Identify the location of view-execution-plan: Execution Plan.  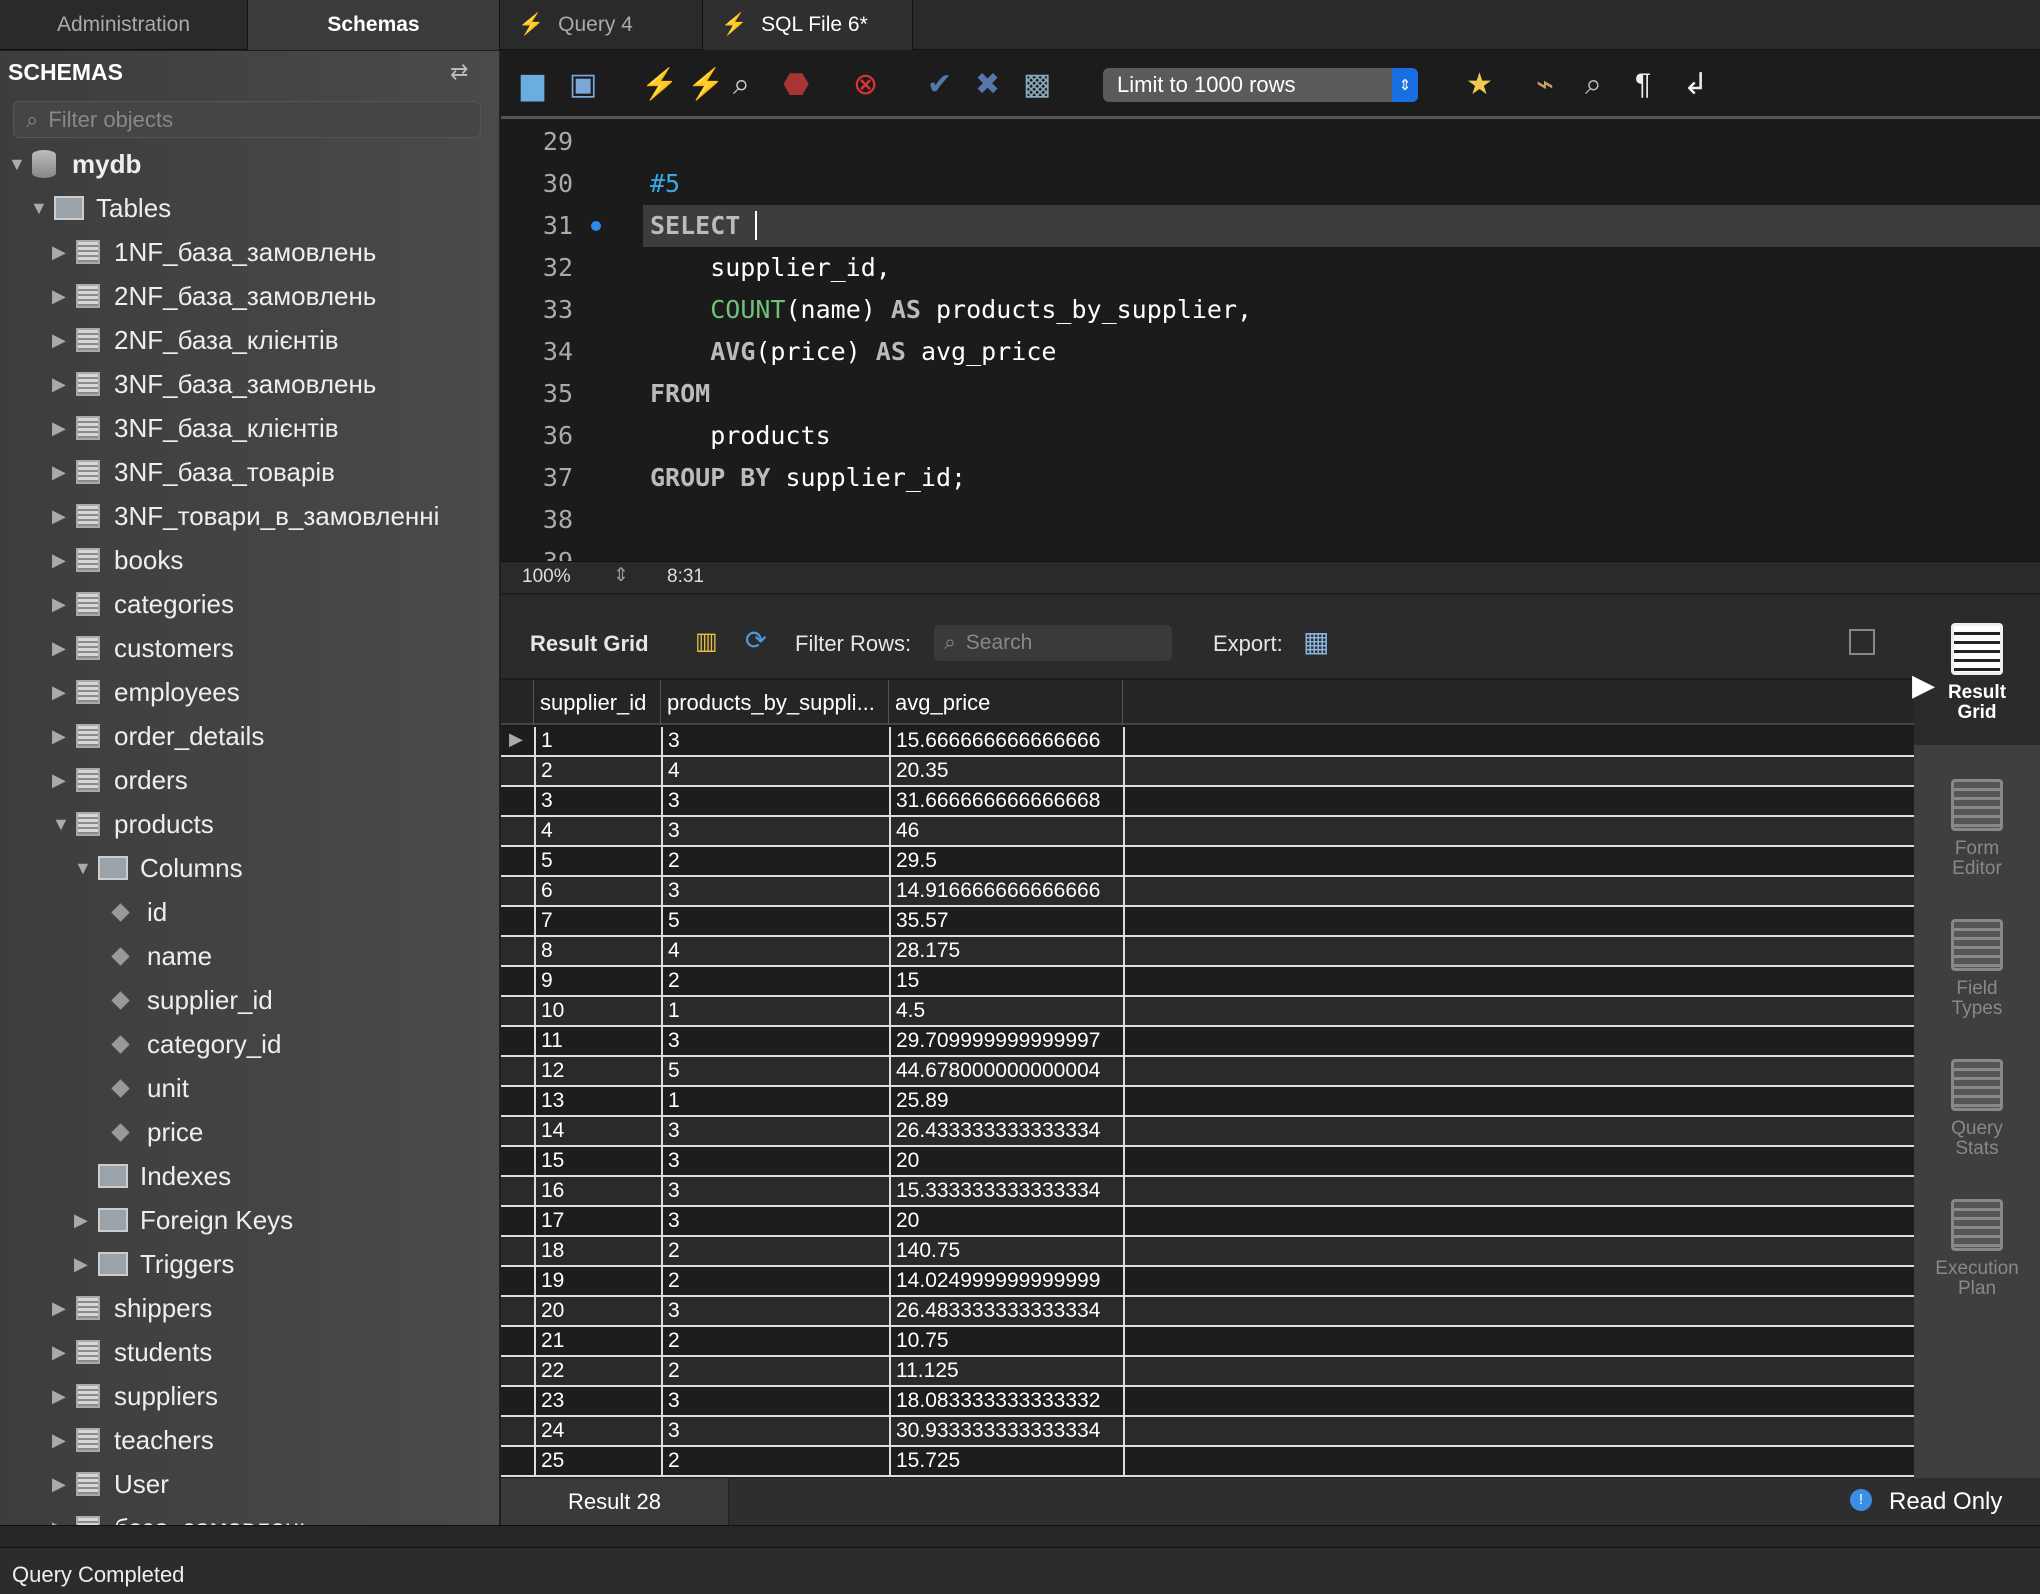
(1977, 1249).